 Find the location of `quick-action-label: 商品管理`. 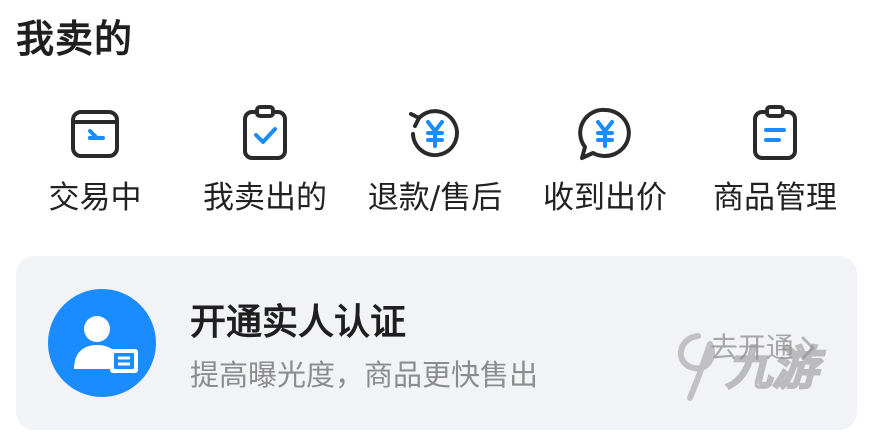

quick-action-label: 商品管理 is located at coordinates (775, 198).